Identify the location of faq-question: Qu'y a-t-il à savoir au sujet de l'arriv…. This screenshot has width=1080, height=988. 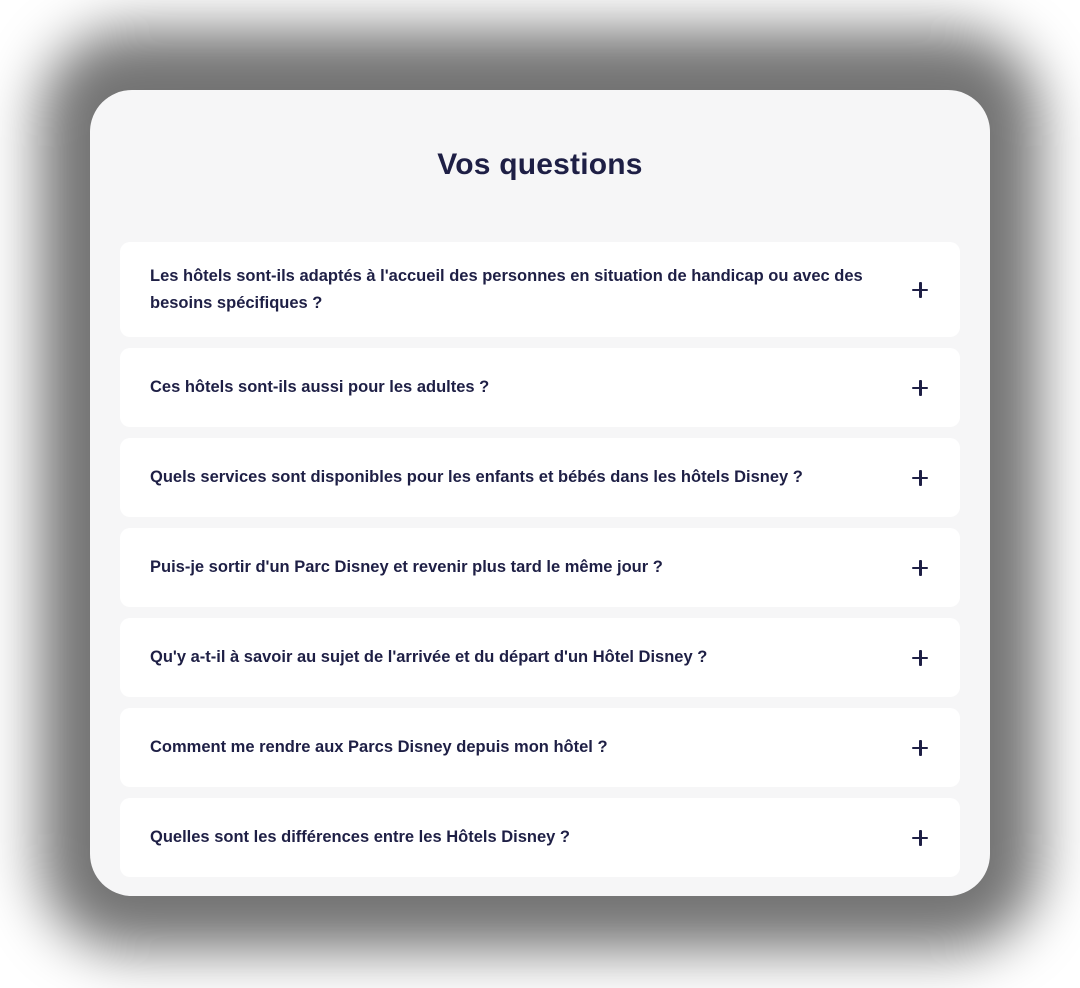
(429, 657).